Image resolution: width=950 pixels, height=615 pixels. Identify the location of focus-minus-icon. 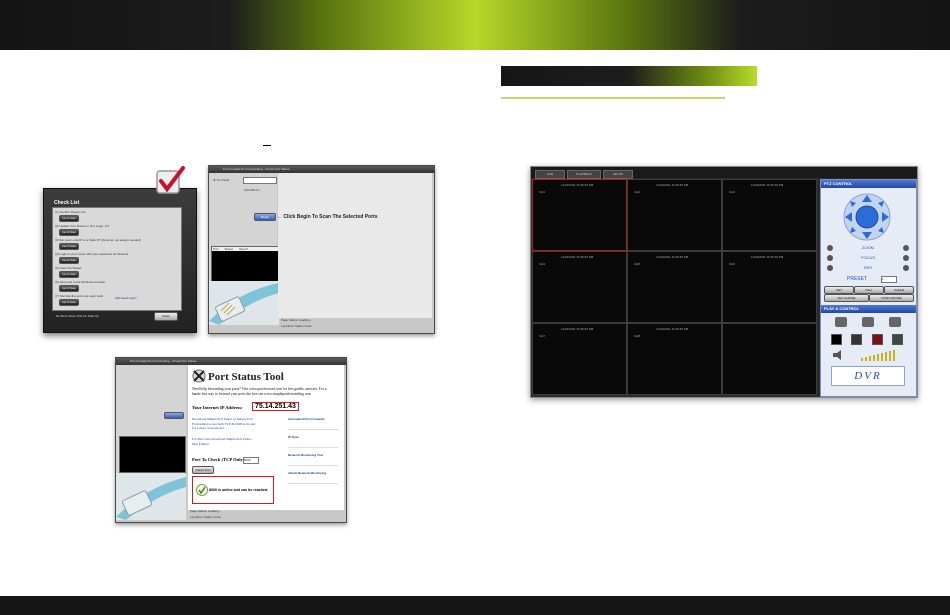
(830, 257).